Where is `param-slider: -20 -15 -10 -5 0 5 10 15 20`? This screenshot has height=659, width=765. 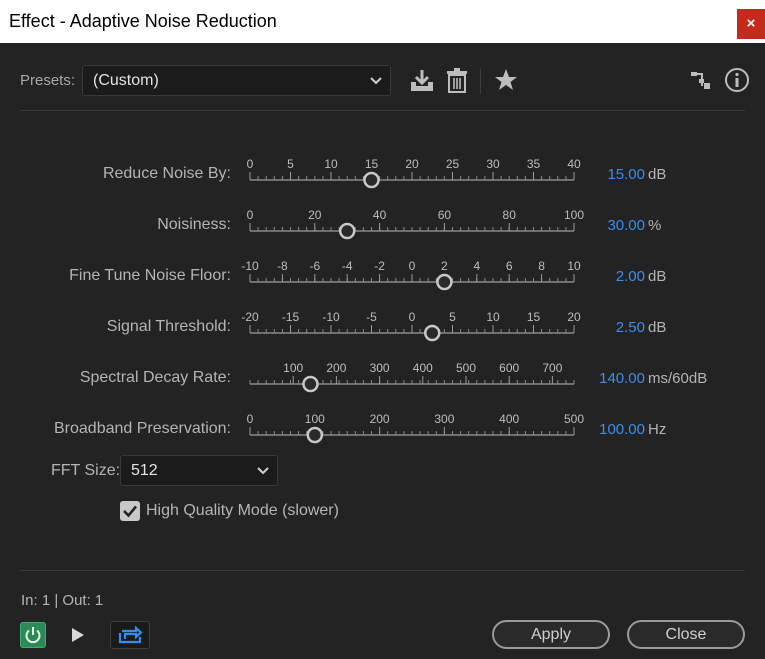
param-slider: -20 -15 -10 -5 0 5 10 15 20 is located at coordinates (414, 328).